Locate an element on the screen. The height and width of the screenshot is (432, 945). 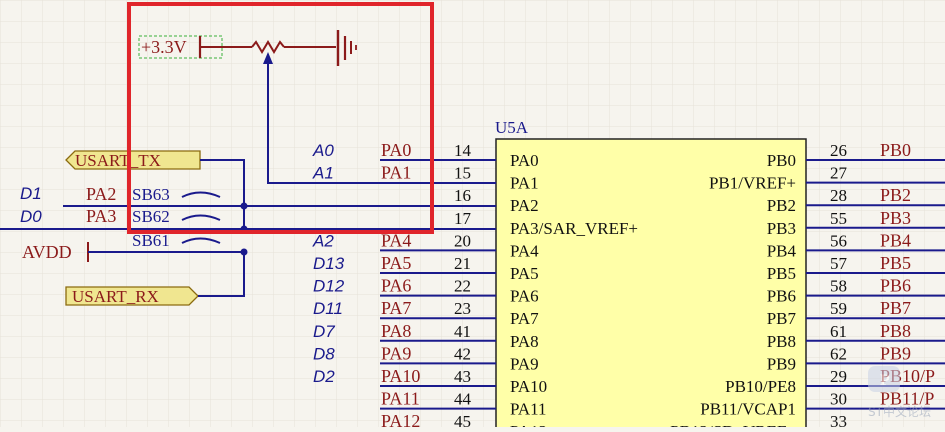
net-label-left: PA0 is located at coordinates (396, 150).